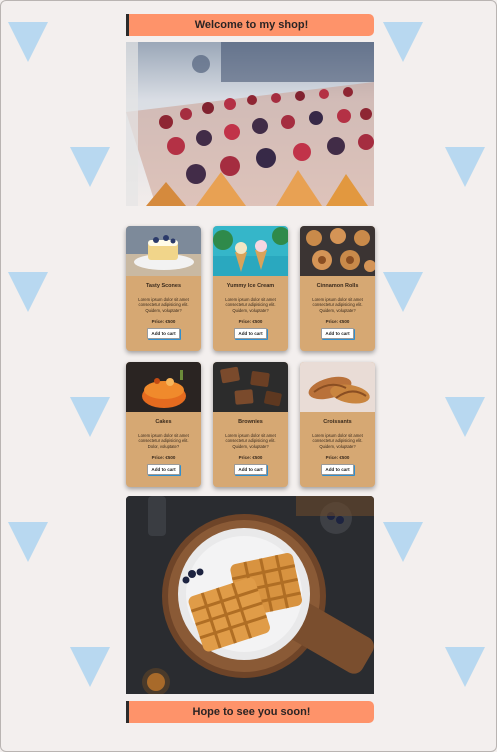 This screenshot has width=497, height=752. I want to click on product-name: Brownies, so click(250, 422).